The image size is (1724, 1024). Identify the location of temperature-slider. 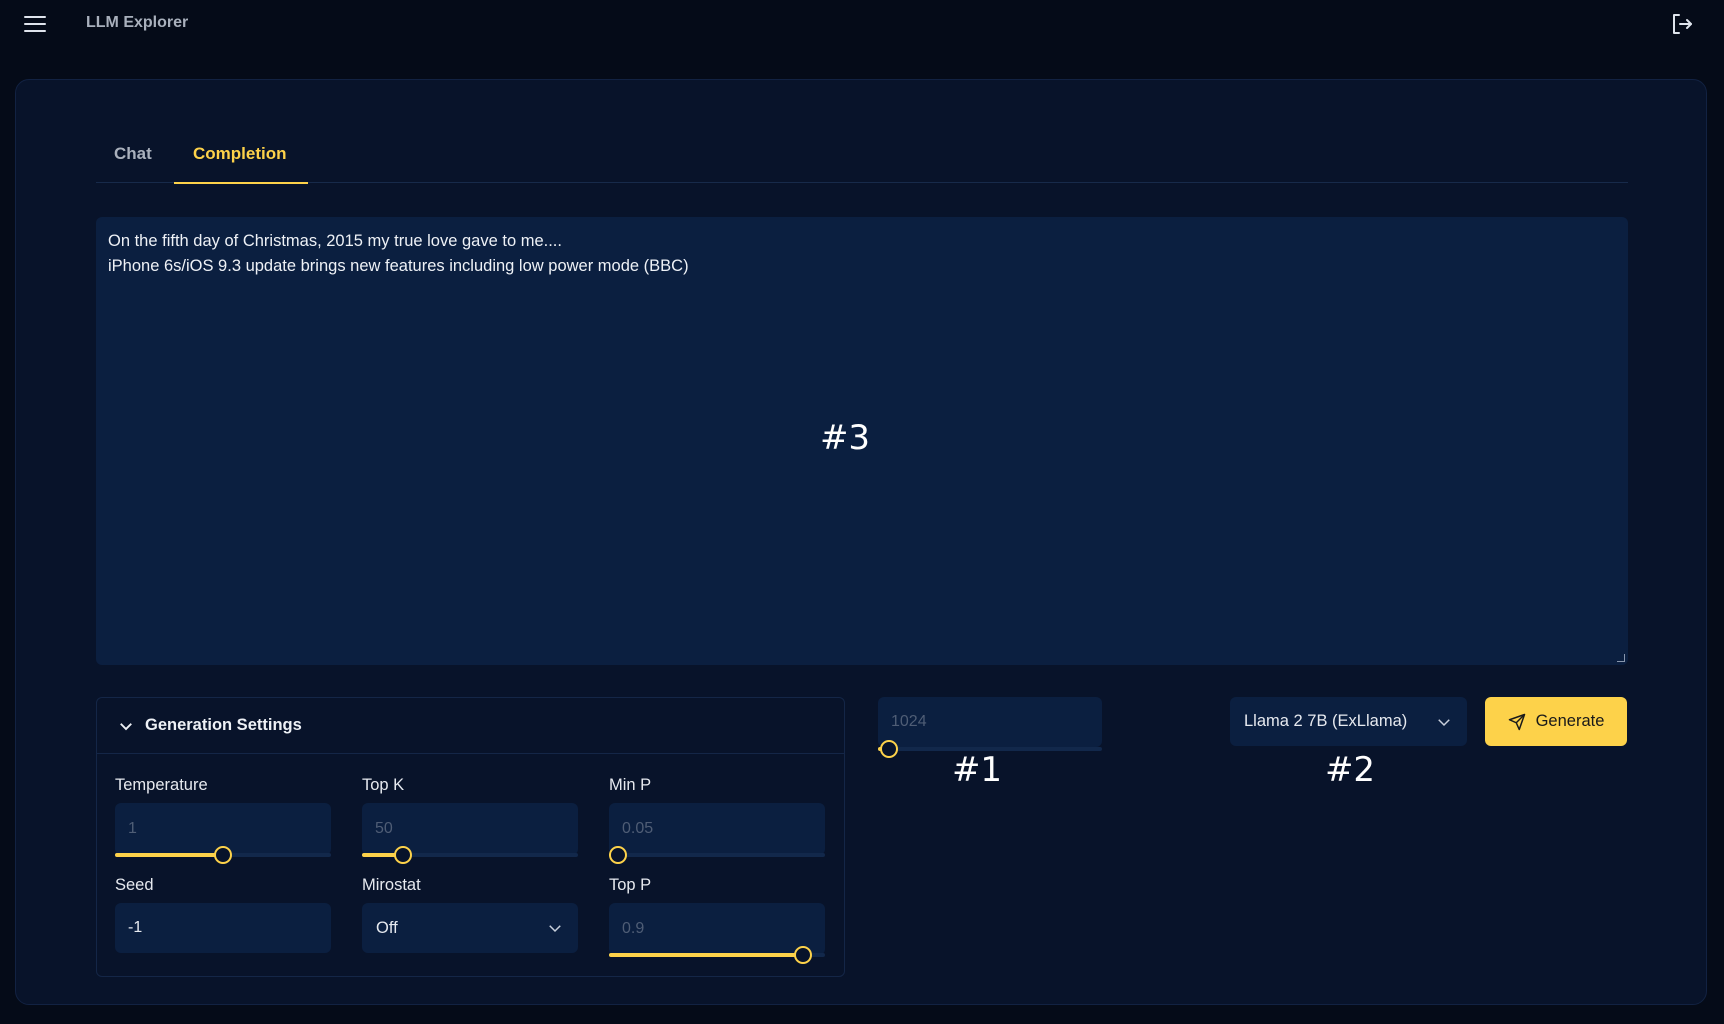
(223, 855).